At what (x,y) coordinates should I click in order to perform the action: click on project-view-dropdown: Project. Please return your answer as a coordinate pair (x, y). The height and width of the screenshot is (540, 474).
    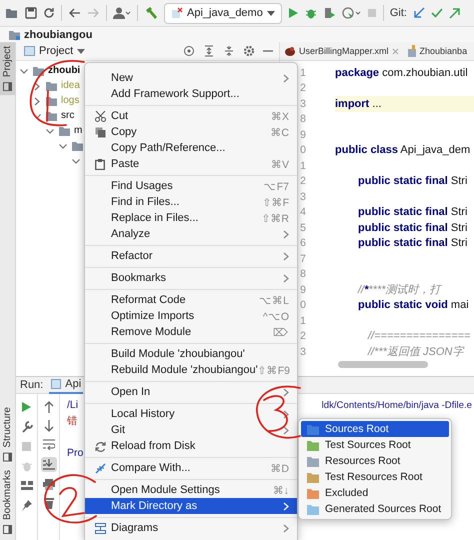
    Looking at the image, I should click on (55, 51).